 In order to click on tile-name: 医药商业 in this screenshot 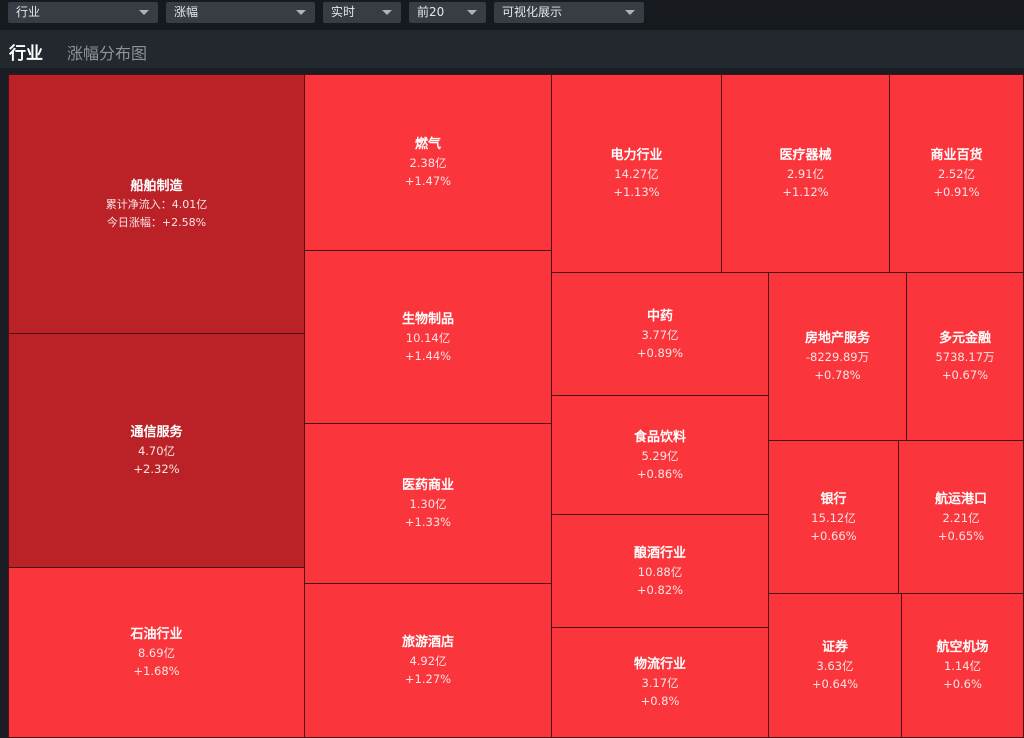, I will do `click(427, 485)`.